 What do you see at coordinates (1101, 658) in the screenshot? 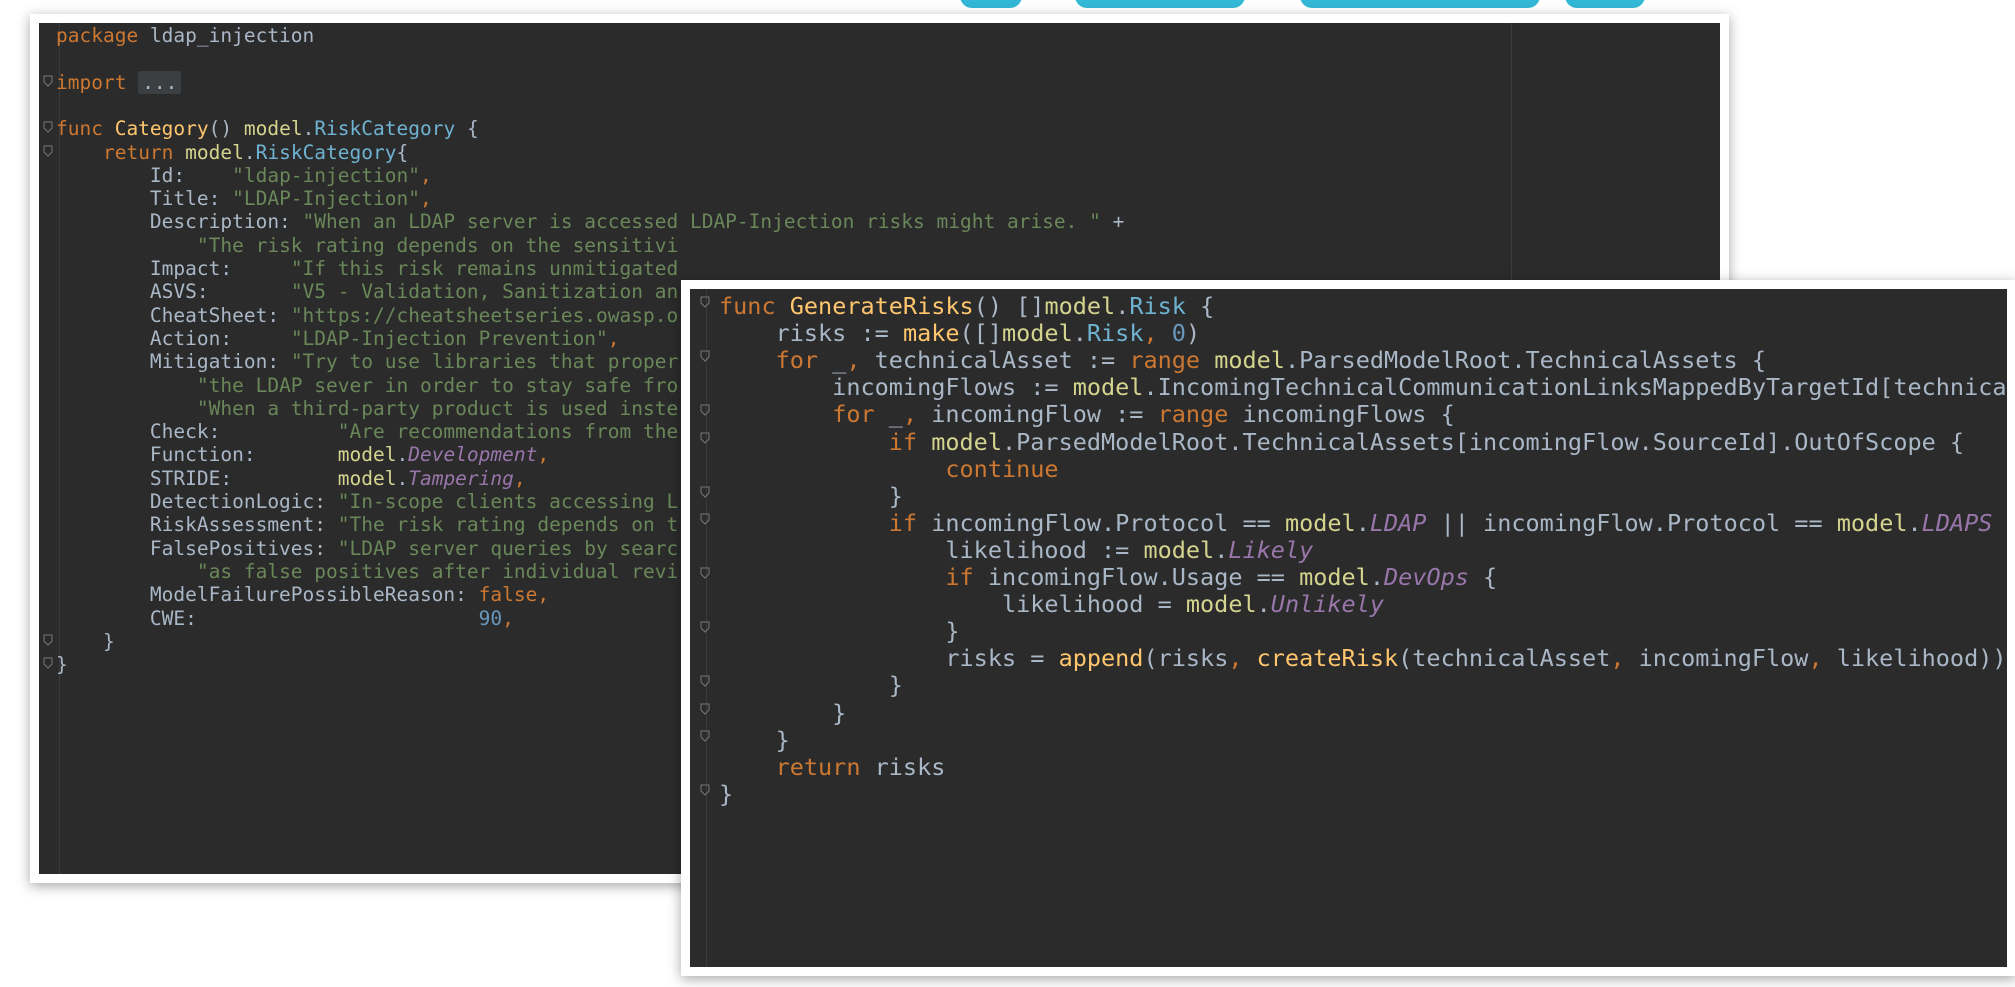
I see `code-token: append` at bounding box center [1101, 658].